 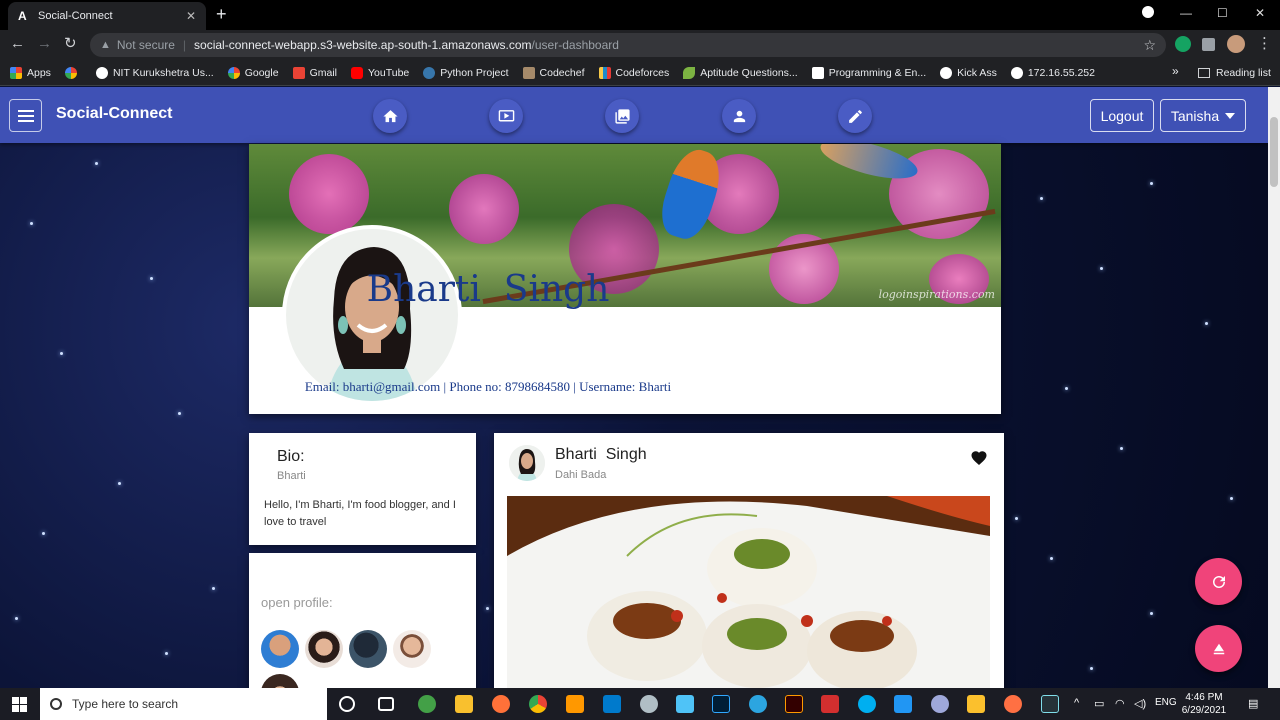 I want to click on cortana-icon, so click(x=347, y=704).